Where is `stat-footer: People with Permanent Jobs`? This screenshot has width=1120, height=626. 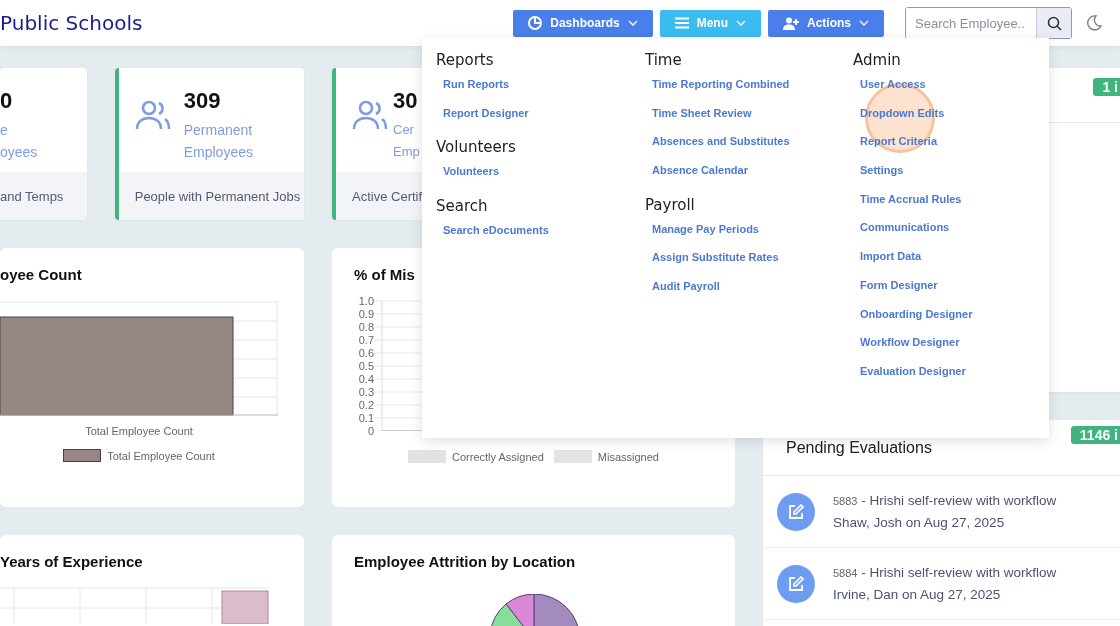
stat-footer: People with Permanent Jobs is located at coordinates (211, 196).